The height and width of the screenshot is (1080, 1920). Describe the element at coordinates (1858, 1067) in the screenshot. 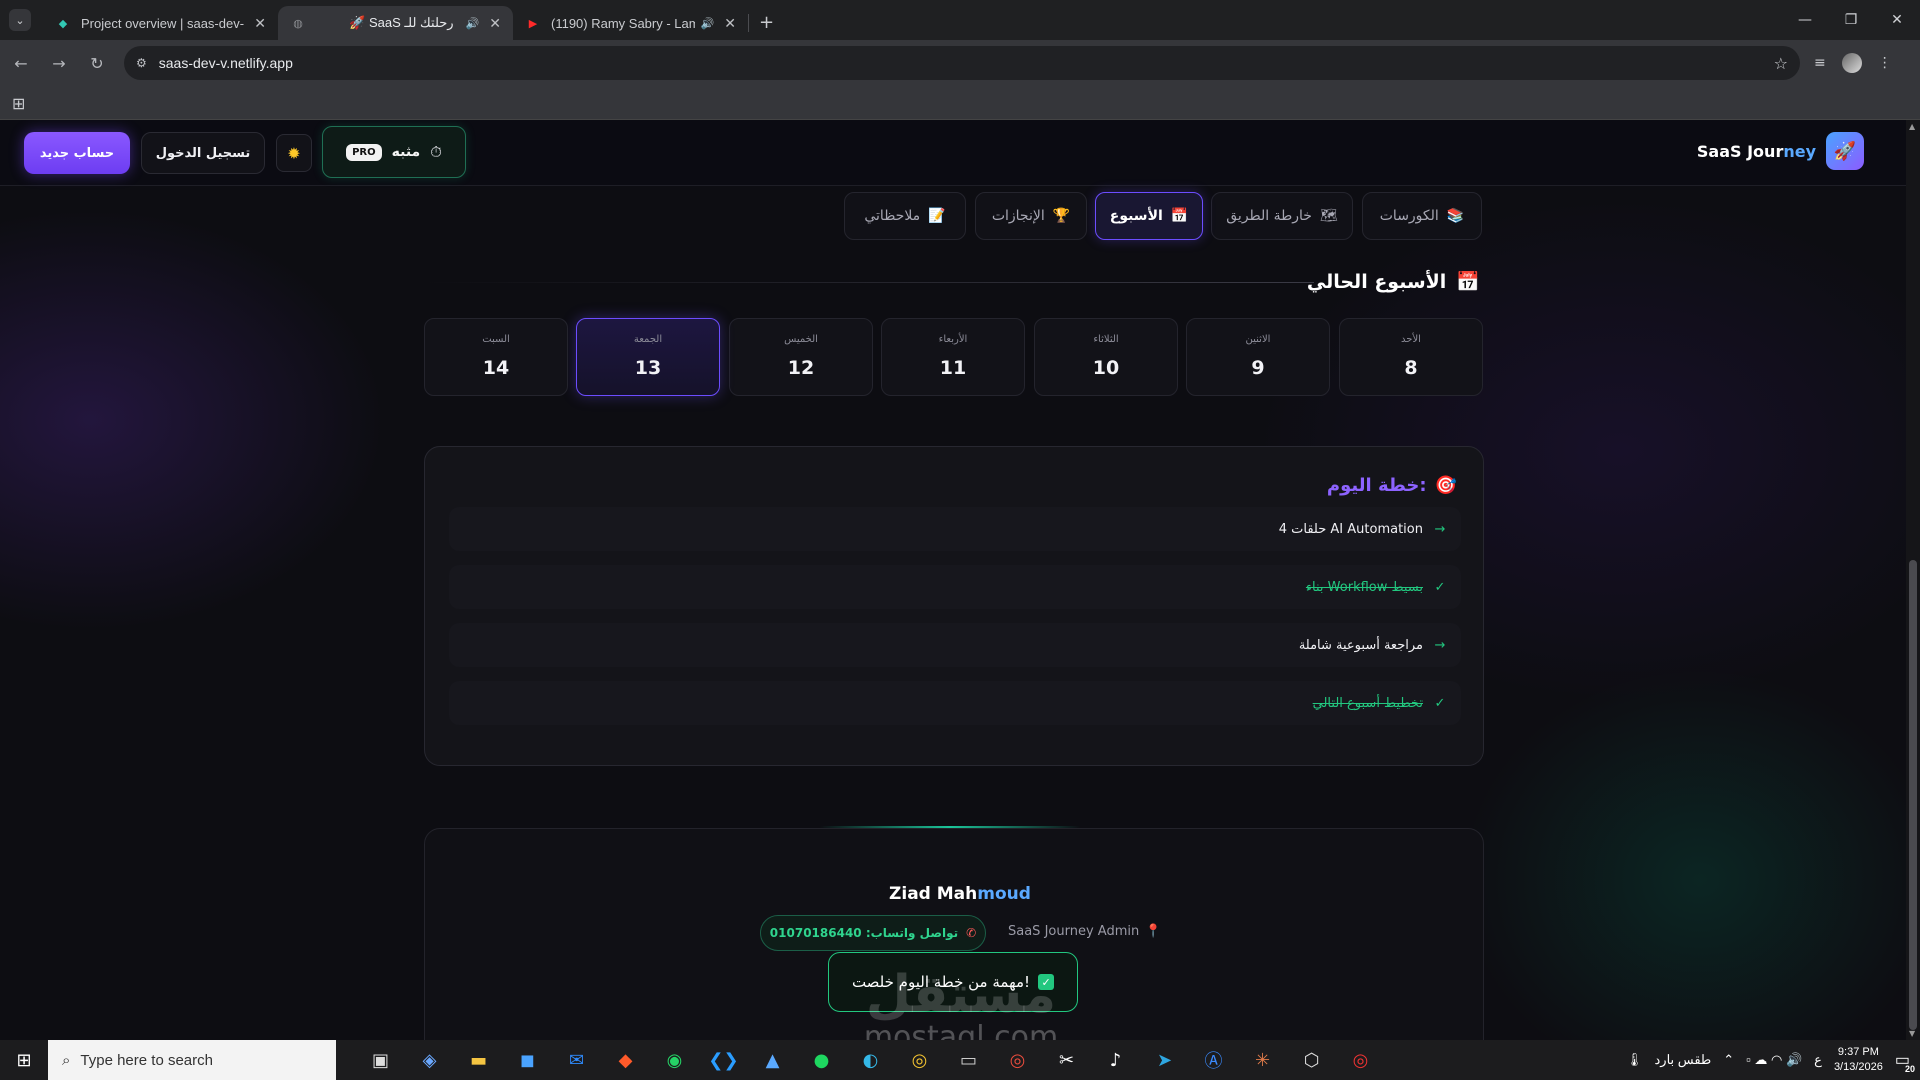

I see `clock-date: 3/13/2026` at that location.